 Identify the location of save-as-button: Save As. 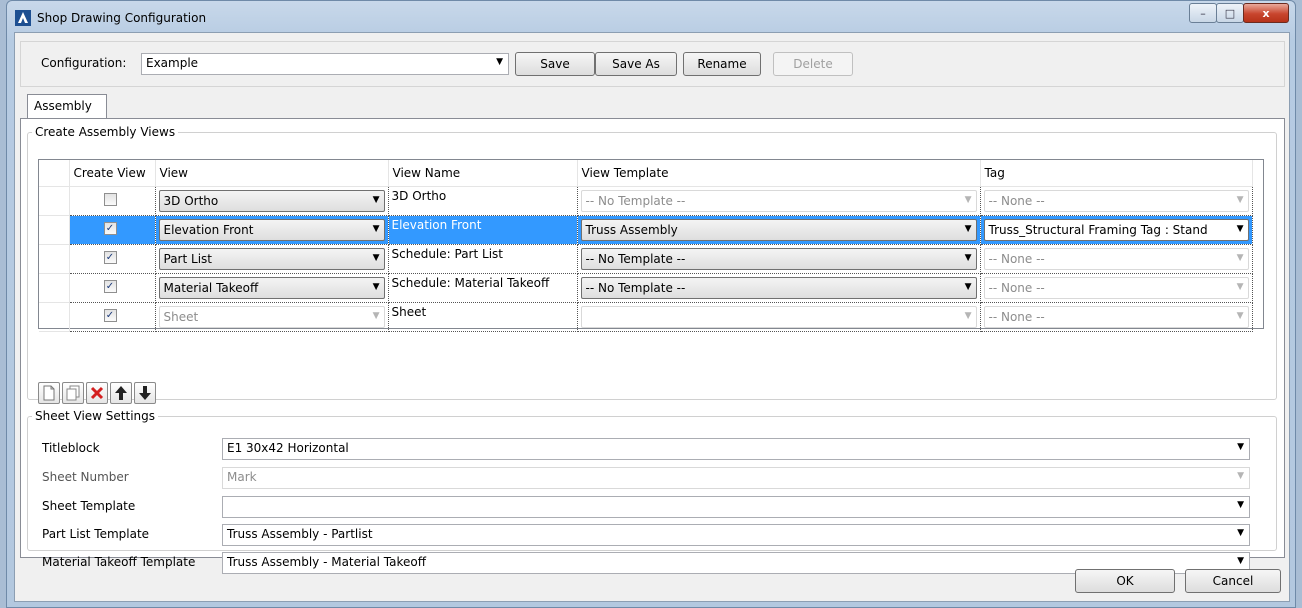
(636, 64).